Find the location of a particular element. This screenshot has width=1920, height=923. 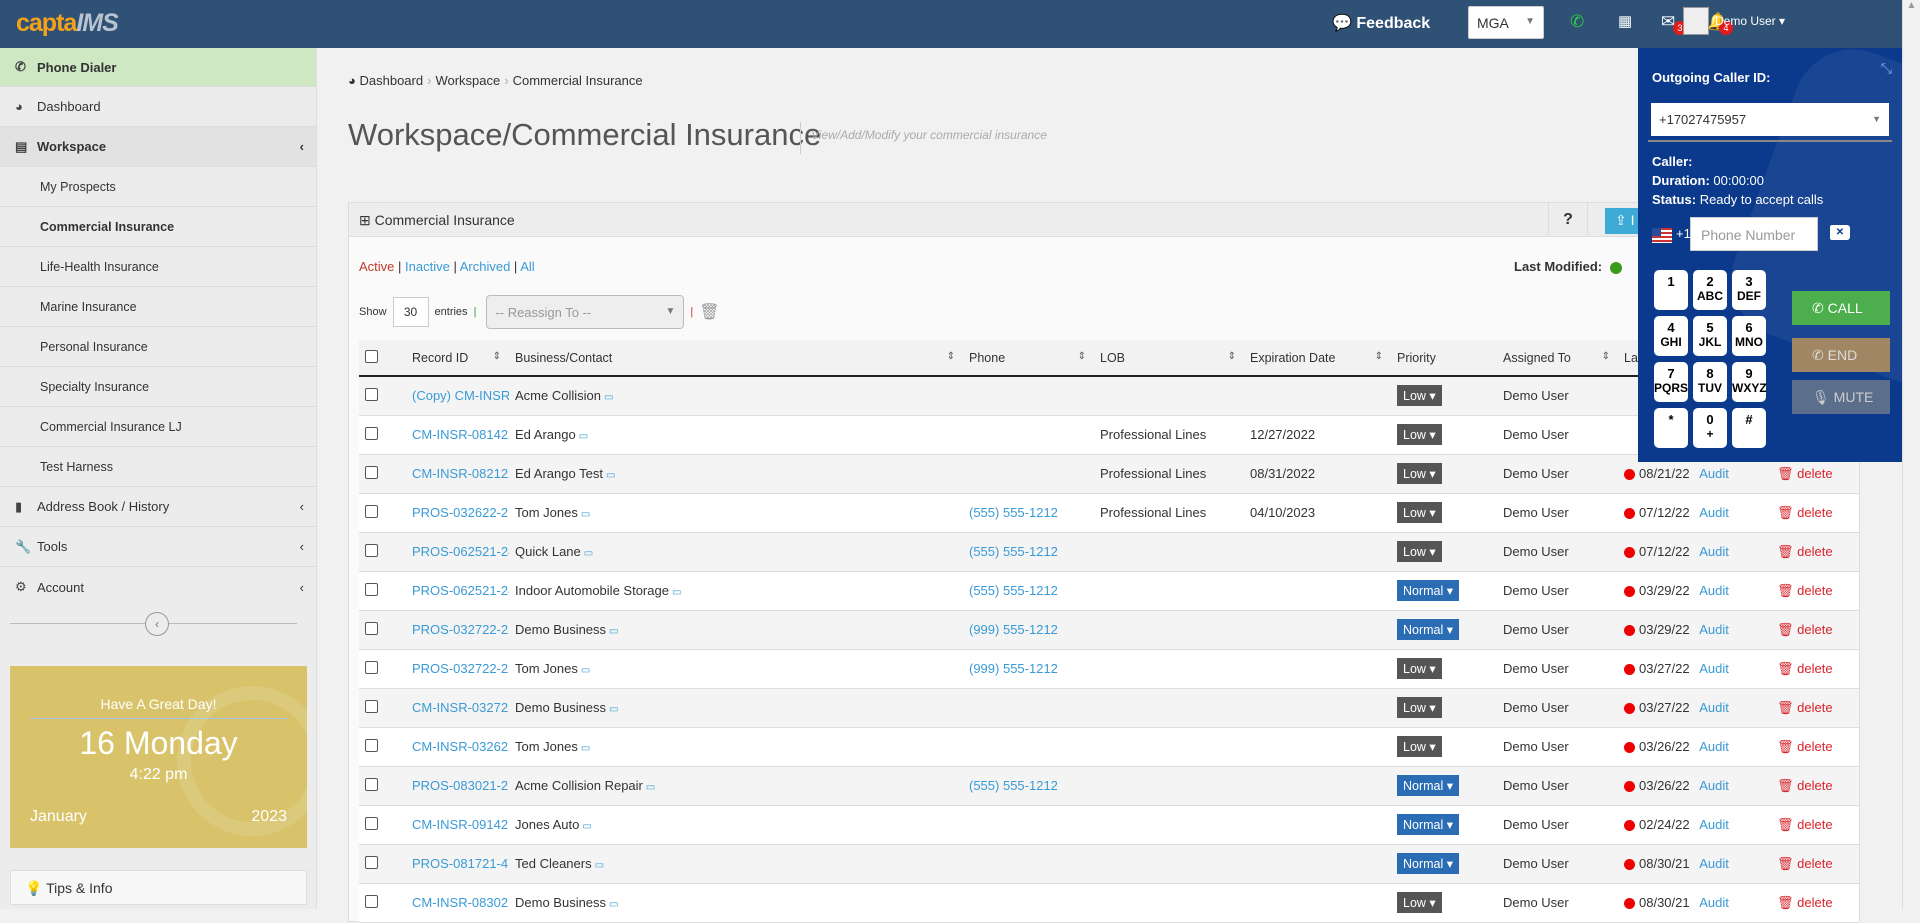

record-id-link: PROS-062521-241 is located at coordinates (460, 590).